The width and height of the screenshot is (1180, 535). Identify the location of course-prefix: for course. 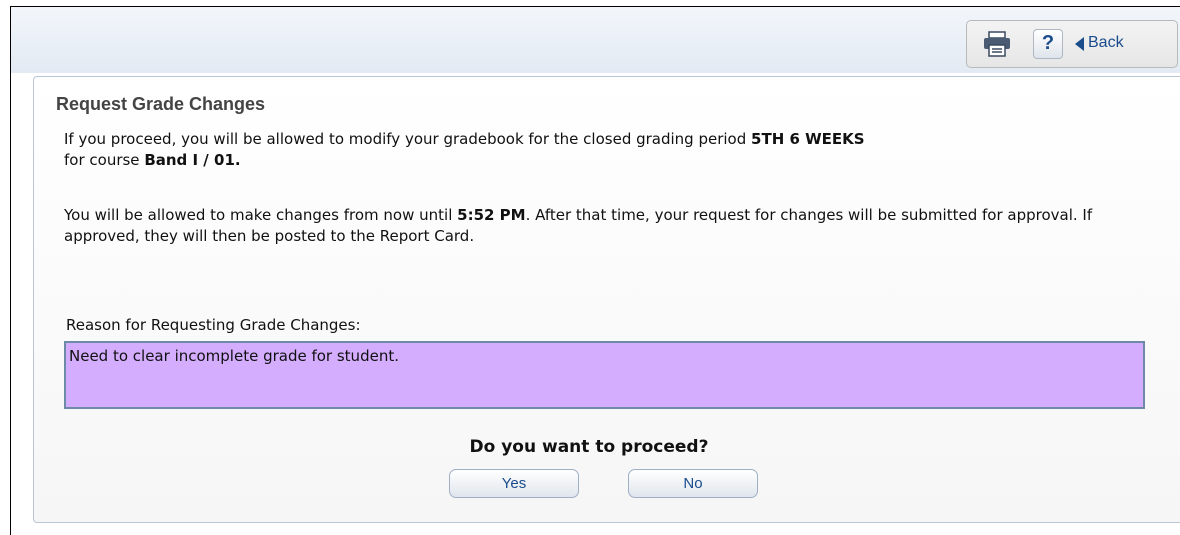
(104, 160).